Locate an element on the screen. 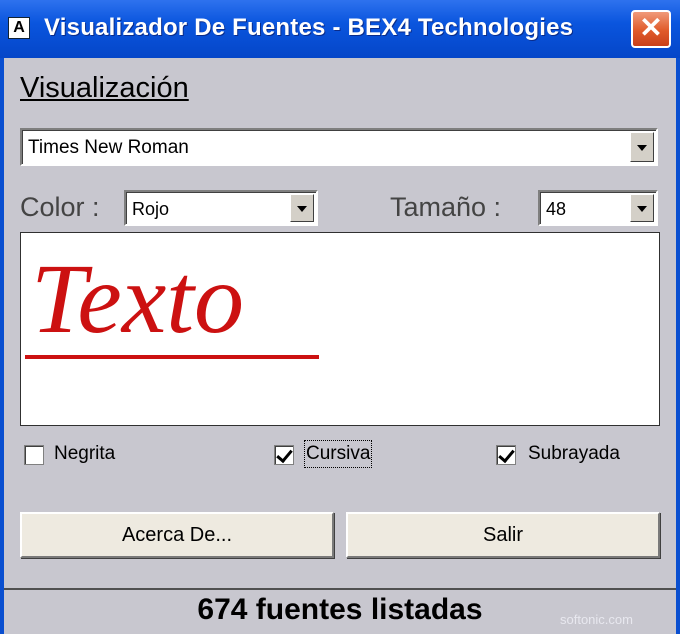  section-title: Visualización is located at coordinates (104, 88).